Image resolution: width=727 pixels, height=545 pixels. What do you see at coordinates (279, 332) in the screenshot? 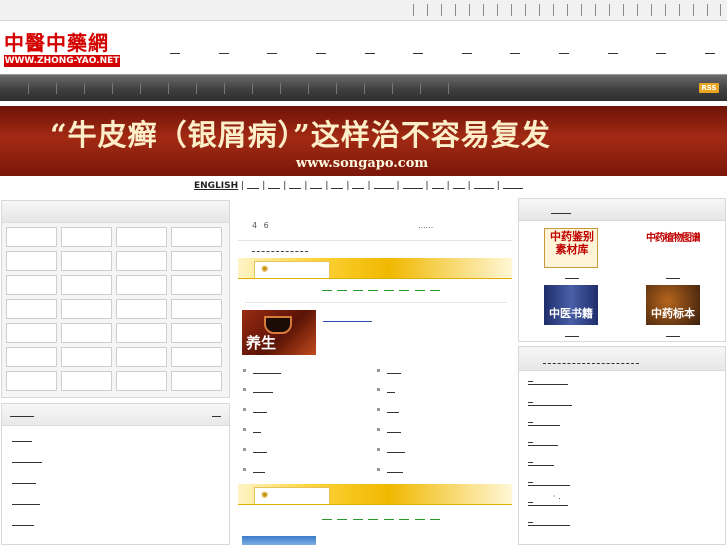
I see `feature-image: 养生` at bounding box center [279, 332].